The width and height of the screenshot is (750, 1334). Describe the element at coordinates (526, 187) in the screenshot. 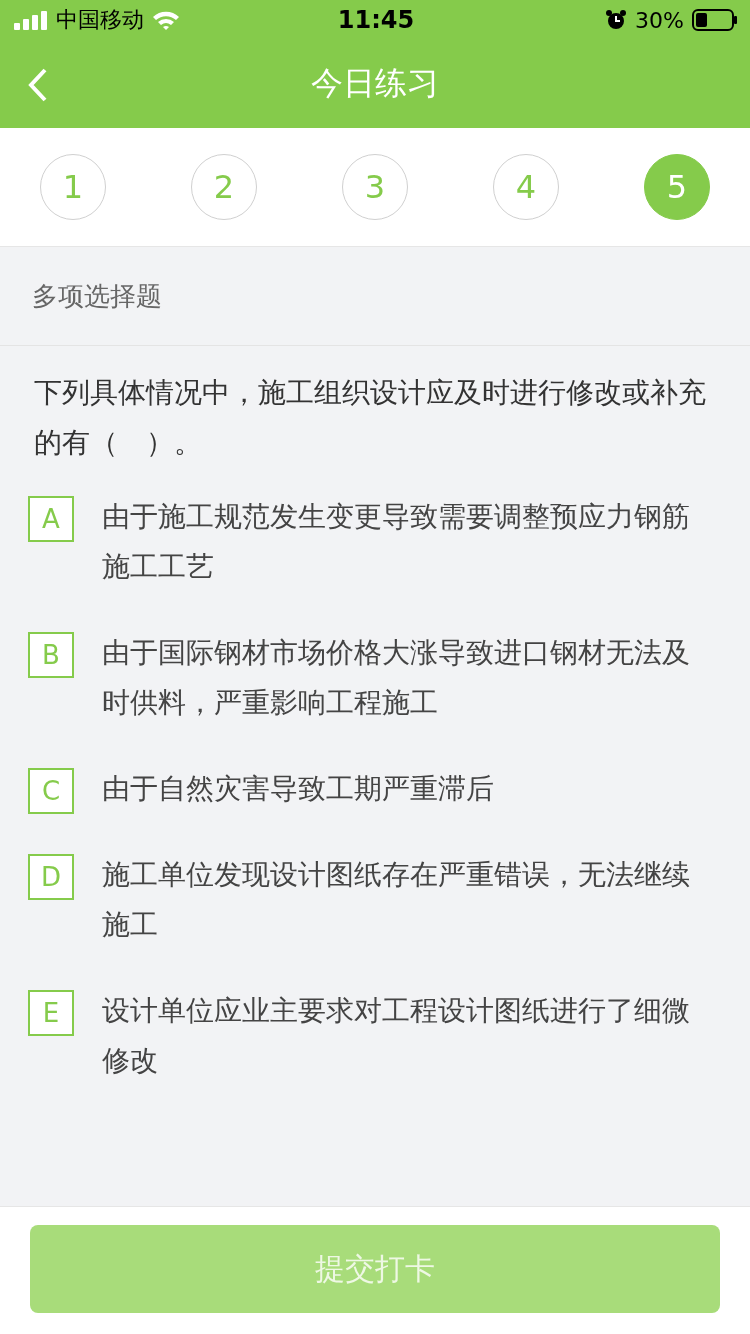

I see `question-number-tab: 4` at that location.